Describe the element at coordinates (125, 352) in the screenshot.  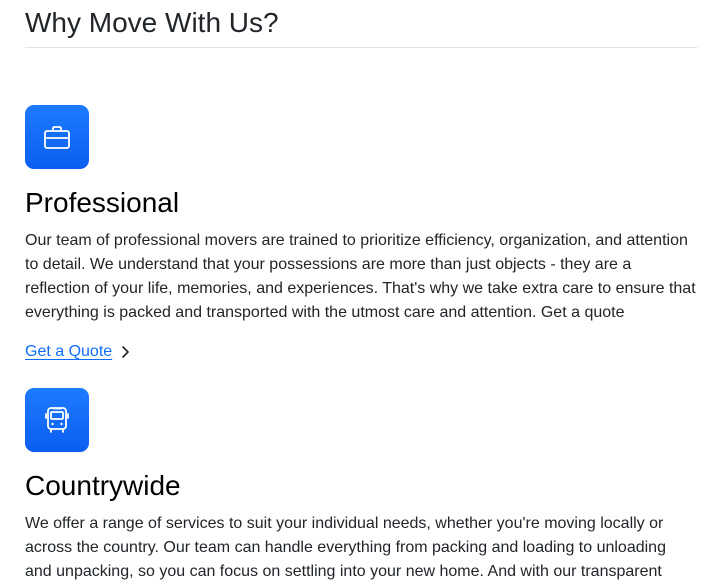
I see `chevron-right-icon` at that location.